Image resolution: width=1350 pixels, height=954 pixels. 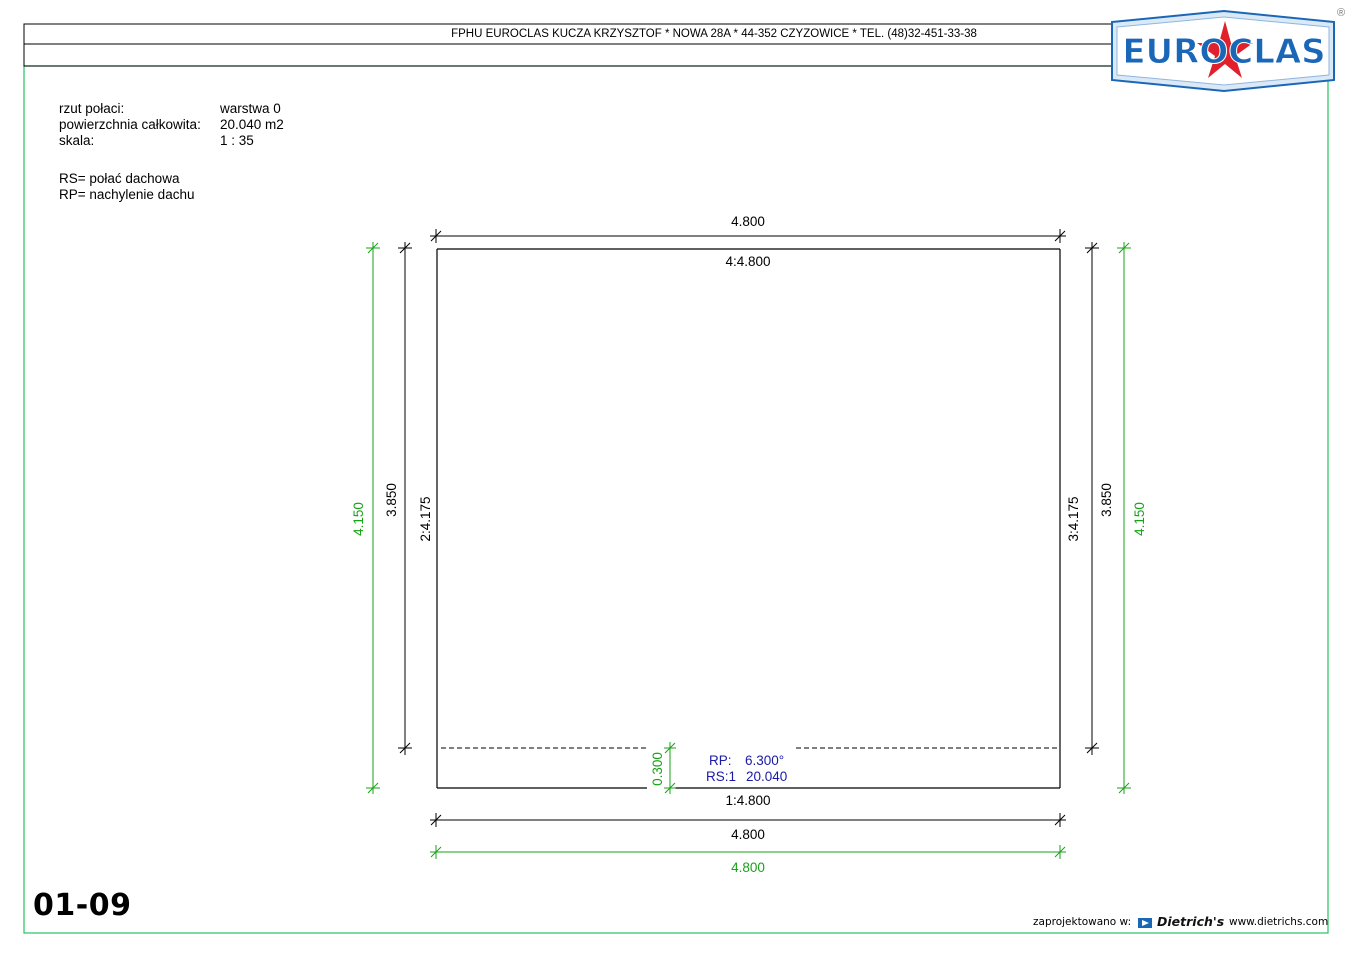 What do you see at coordinates (1082, 922) in the screenshot?
I see `designed-in-label: zaprojektowano w:` at bounding box center [1082, 922].